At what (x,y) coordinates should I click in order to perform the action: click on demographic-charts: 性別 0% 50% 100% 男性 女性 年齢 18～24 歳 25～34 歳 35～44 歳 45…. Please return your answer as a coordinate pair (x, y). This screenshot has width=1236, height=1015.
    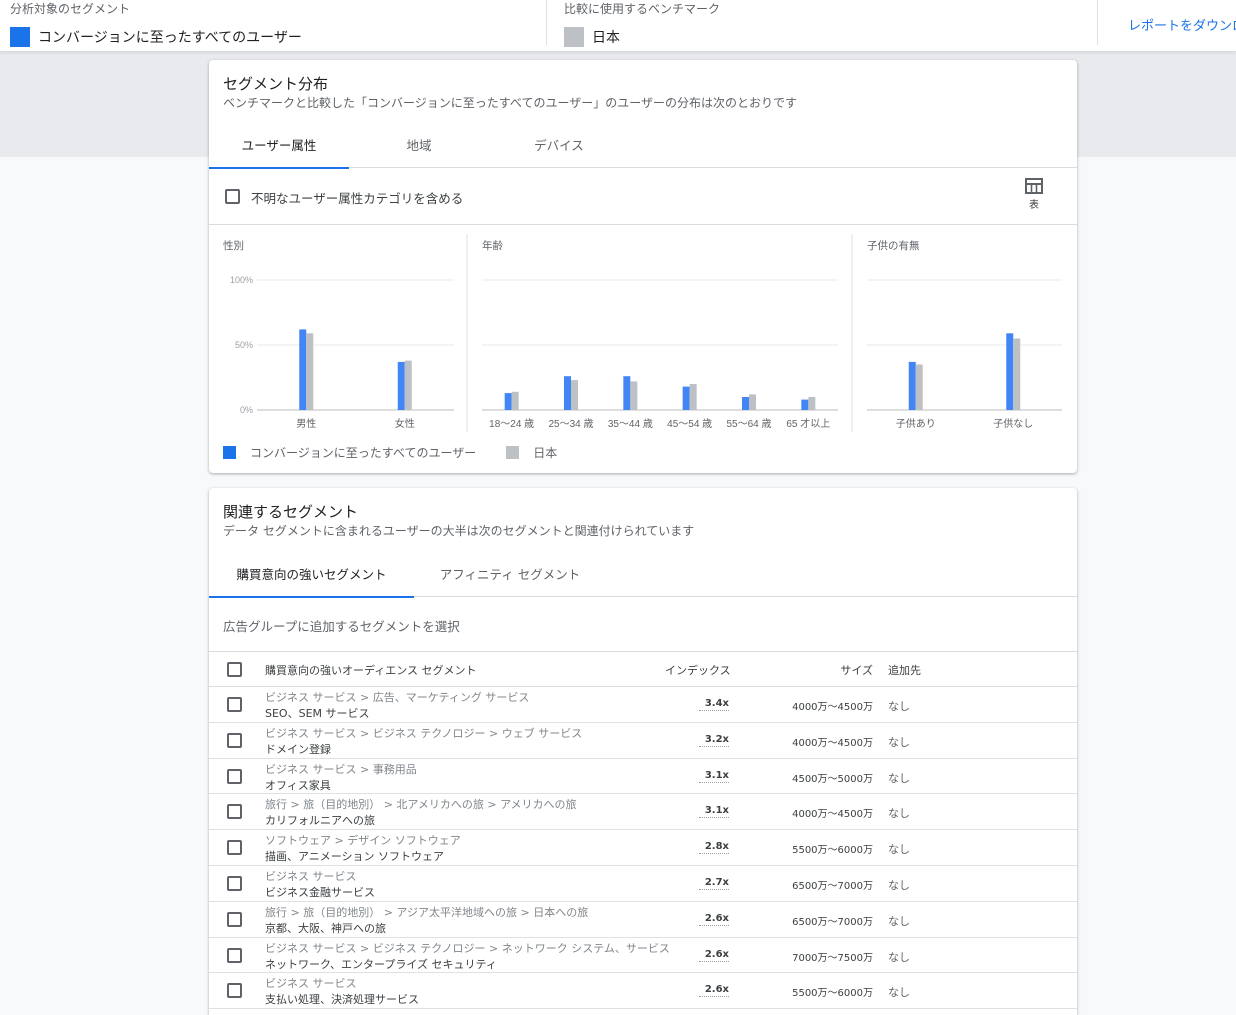
    Looking at the image, I should click on (643, 331).